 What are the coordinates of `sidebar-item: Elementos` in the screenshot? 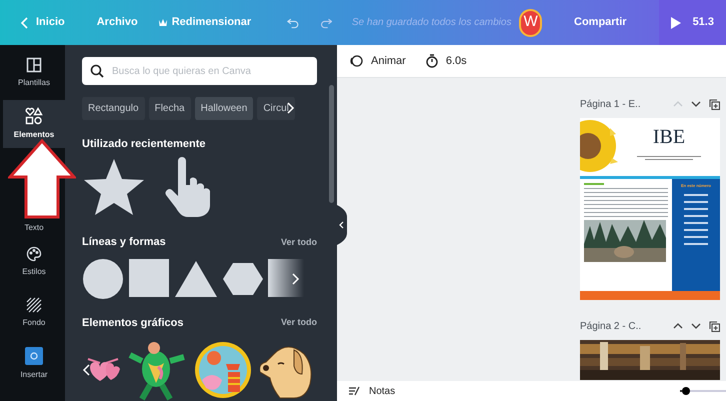 It's located at (34, 124).